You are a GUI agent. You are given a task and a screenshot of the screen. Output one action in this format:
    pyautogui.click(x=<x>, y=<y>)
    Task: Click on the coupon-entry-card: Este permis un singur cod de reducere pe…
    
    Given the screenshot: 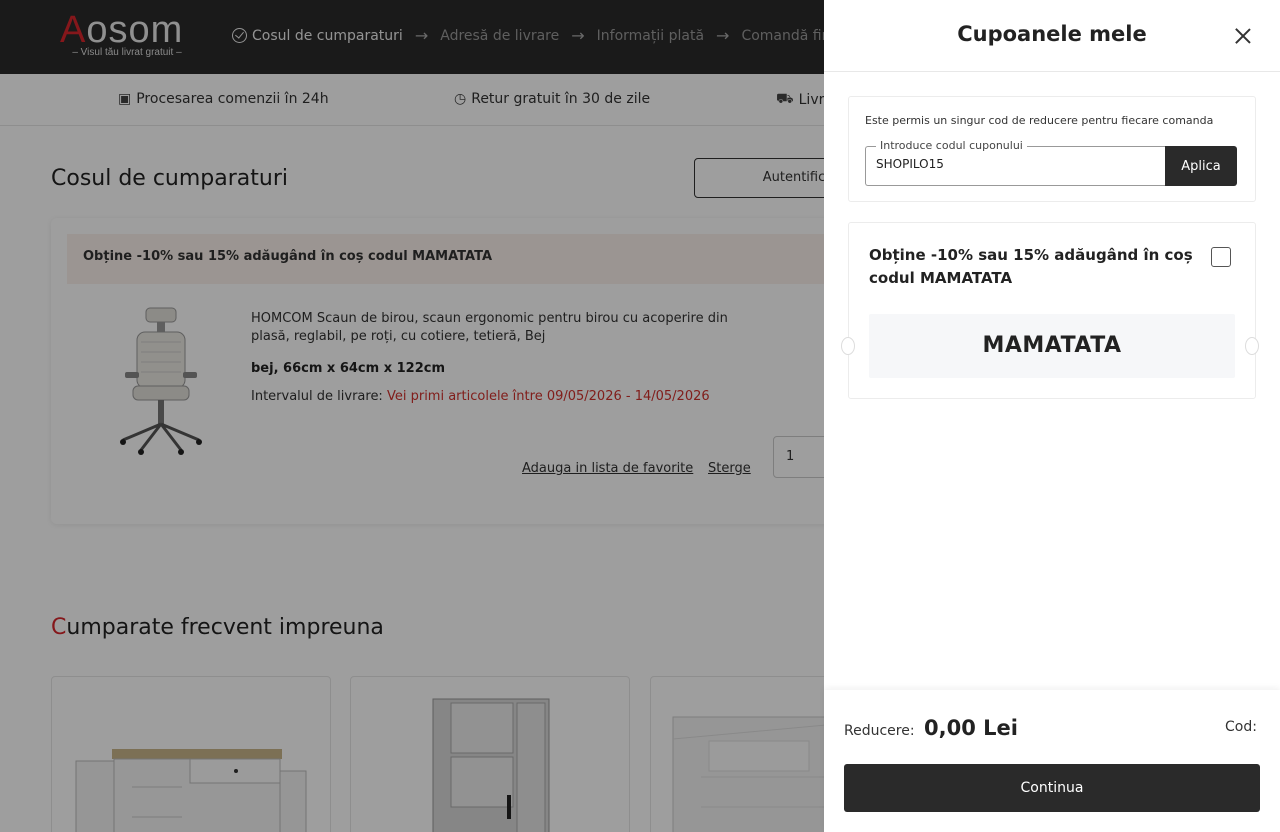 What is the action you would take?
    pyautogui.click(x=1052, y=149)
    